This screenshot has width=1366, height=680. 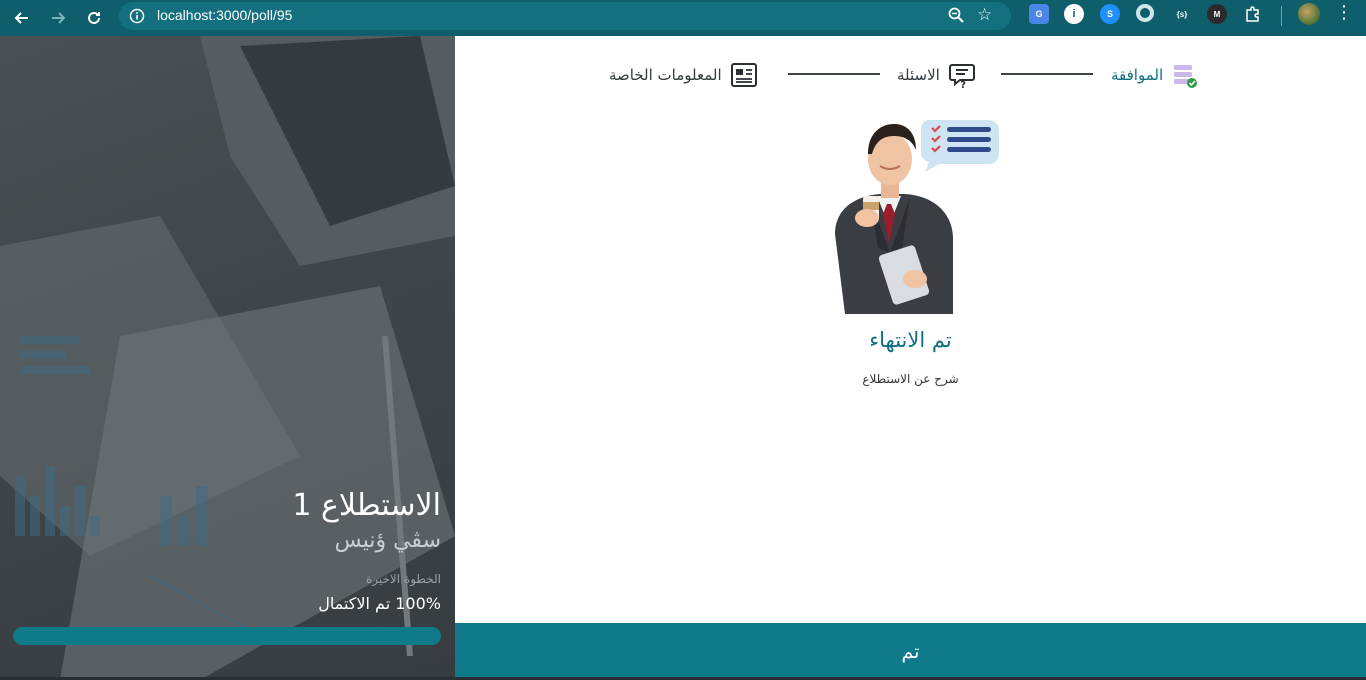 What do you see at coordinates (987, 15) in the screenshot?
I see `bookmark-star-icon: ☆` at bounding box center [987, 15].